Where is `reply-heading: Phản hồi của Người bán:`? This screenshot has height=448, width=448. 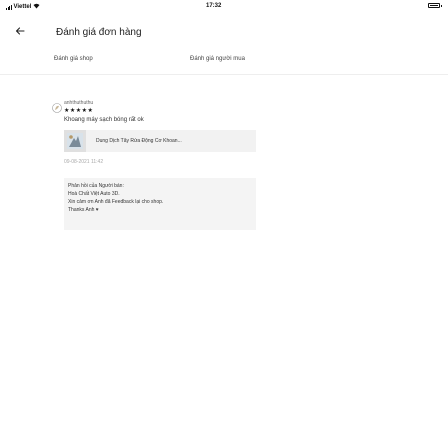 reply-heading: Phản hồi của Người bán: is located at coordinates (96, 186).